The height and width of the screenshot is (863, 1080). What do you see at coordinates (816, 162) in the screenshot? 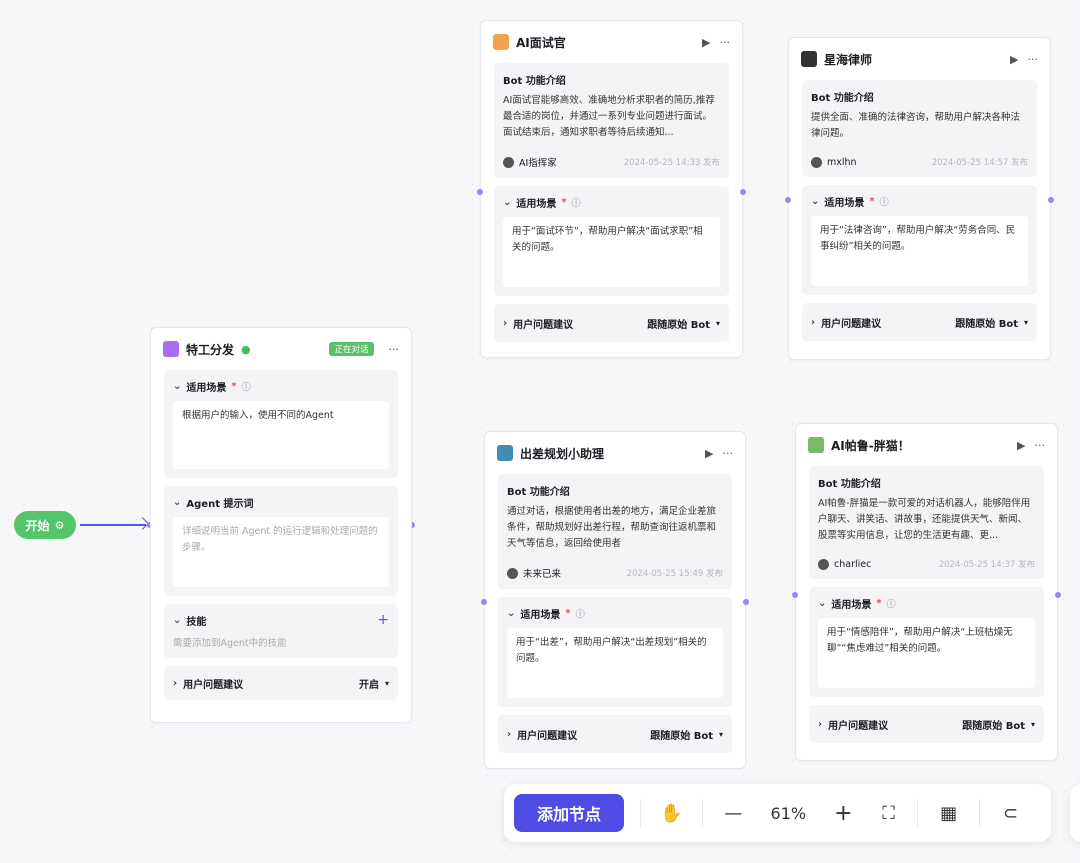
I see `author-avatar` at bounding box center [816, 162].